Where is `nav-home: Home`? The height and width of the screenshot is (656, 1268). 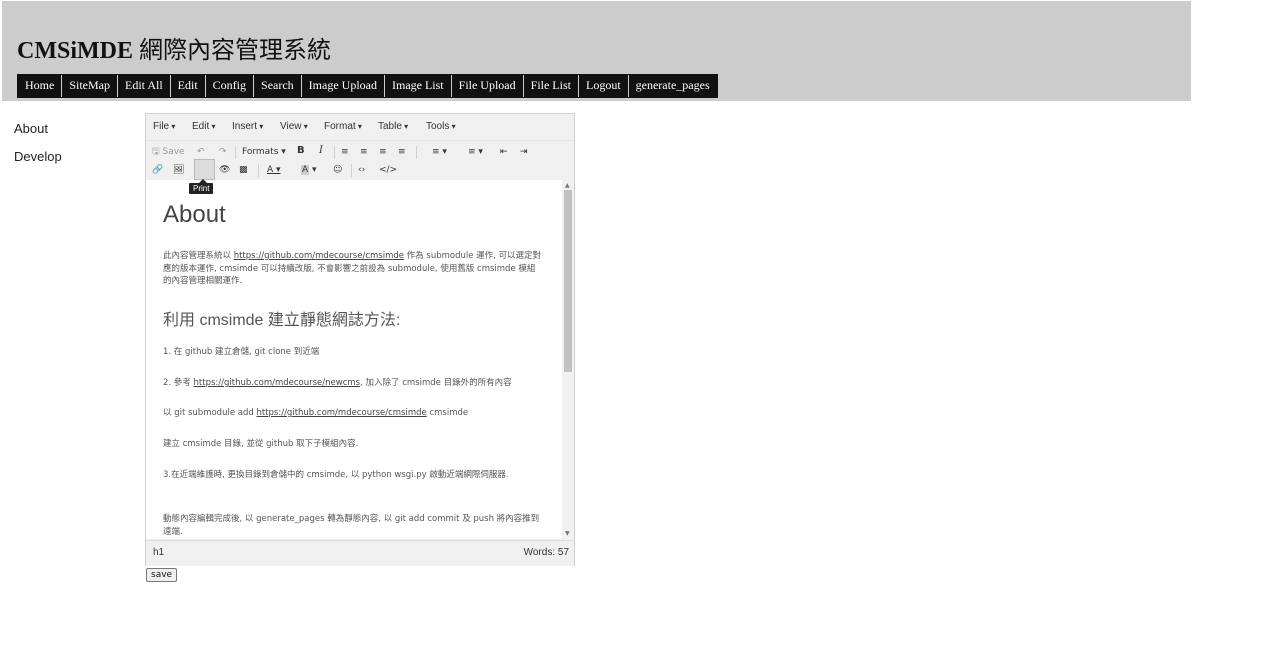 nav-home: Home is located at coordinates (40, 86).